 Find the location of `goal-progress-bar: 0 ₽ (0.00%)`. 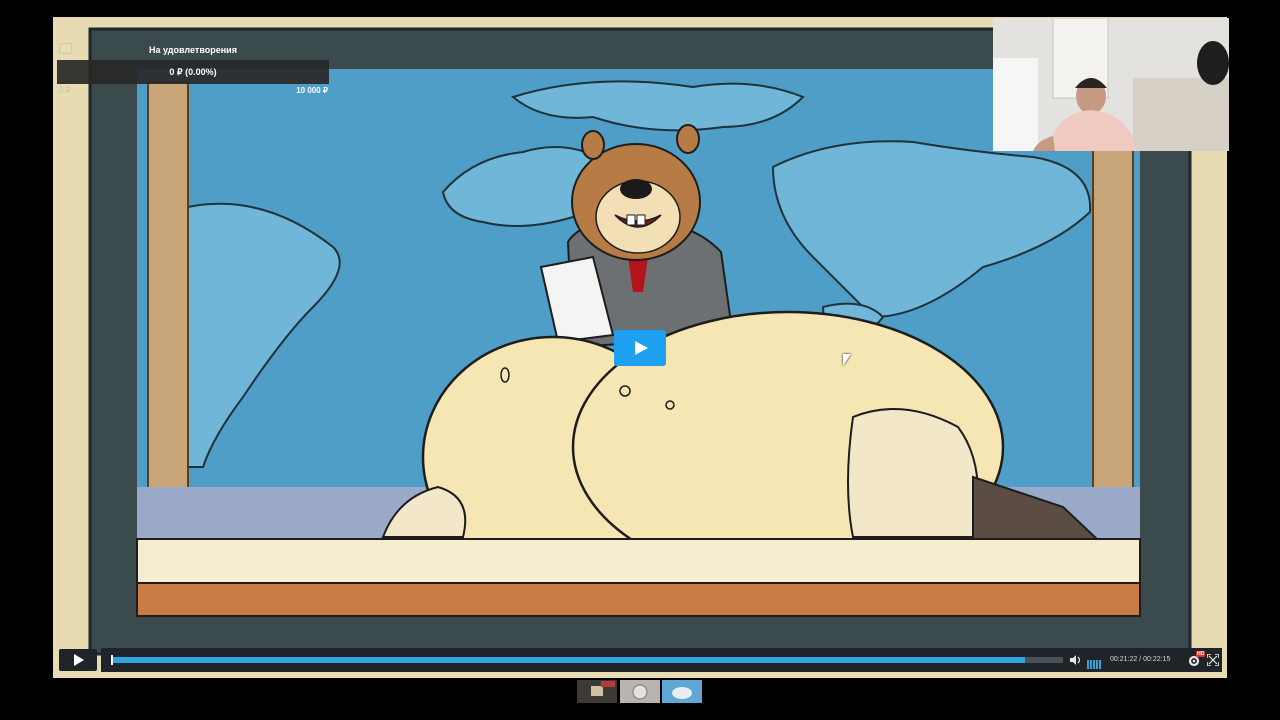

goal-progress-bar: 0 ₽ (0.00%) is located at coordinates (193, 72).